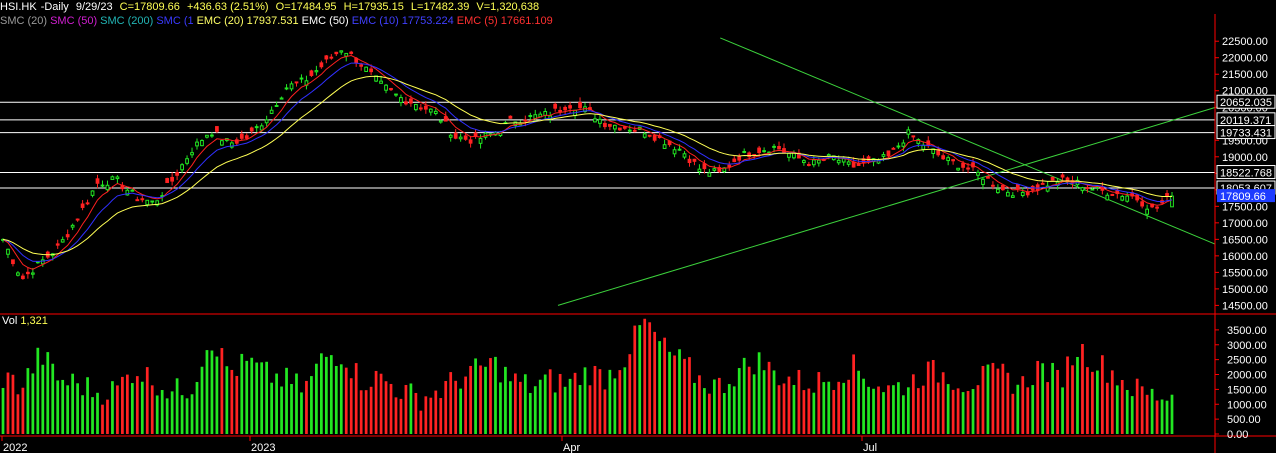  What do you see at coordinates (24, 21) in the screenshot?
I see `indicator-0: SMC (20)` at bounding box center [24, 21].